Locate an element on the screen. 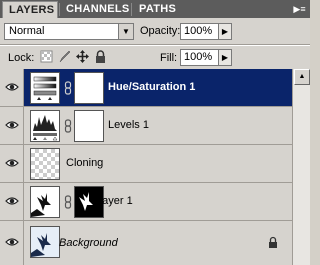 The height and width of the screenshot is (265, 320). transparent-layer-thumbnail is located at coordinates (45, 164).